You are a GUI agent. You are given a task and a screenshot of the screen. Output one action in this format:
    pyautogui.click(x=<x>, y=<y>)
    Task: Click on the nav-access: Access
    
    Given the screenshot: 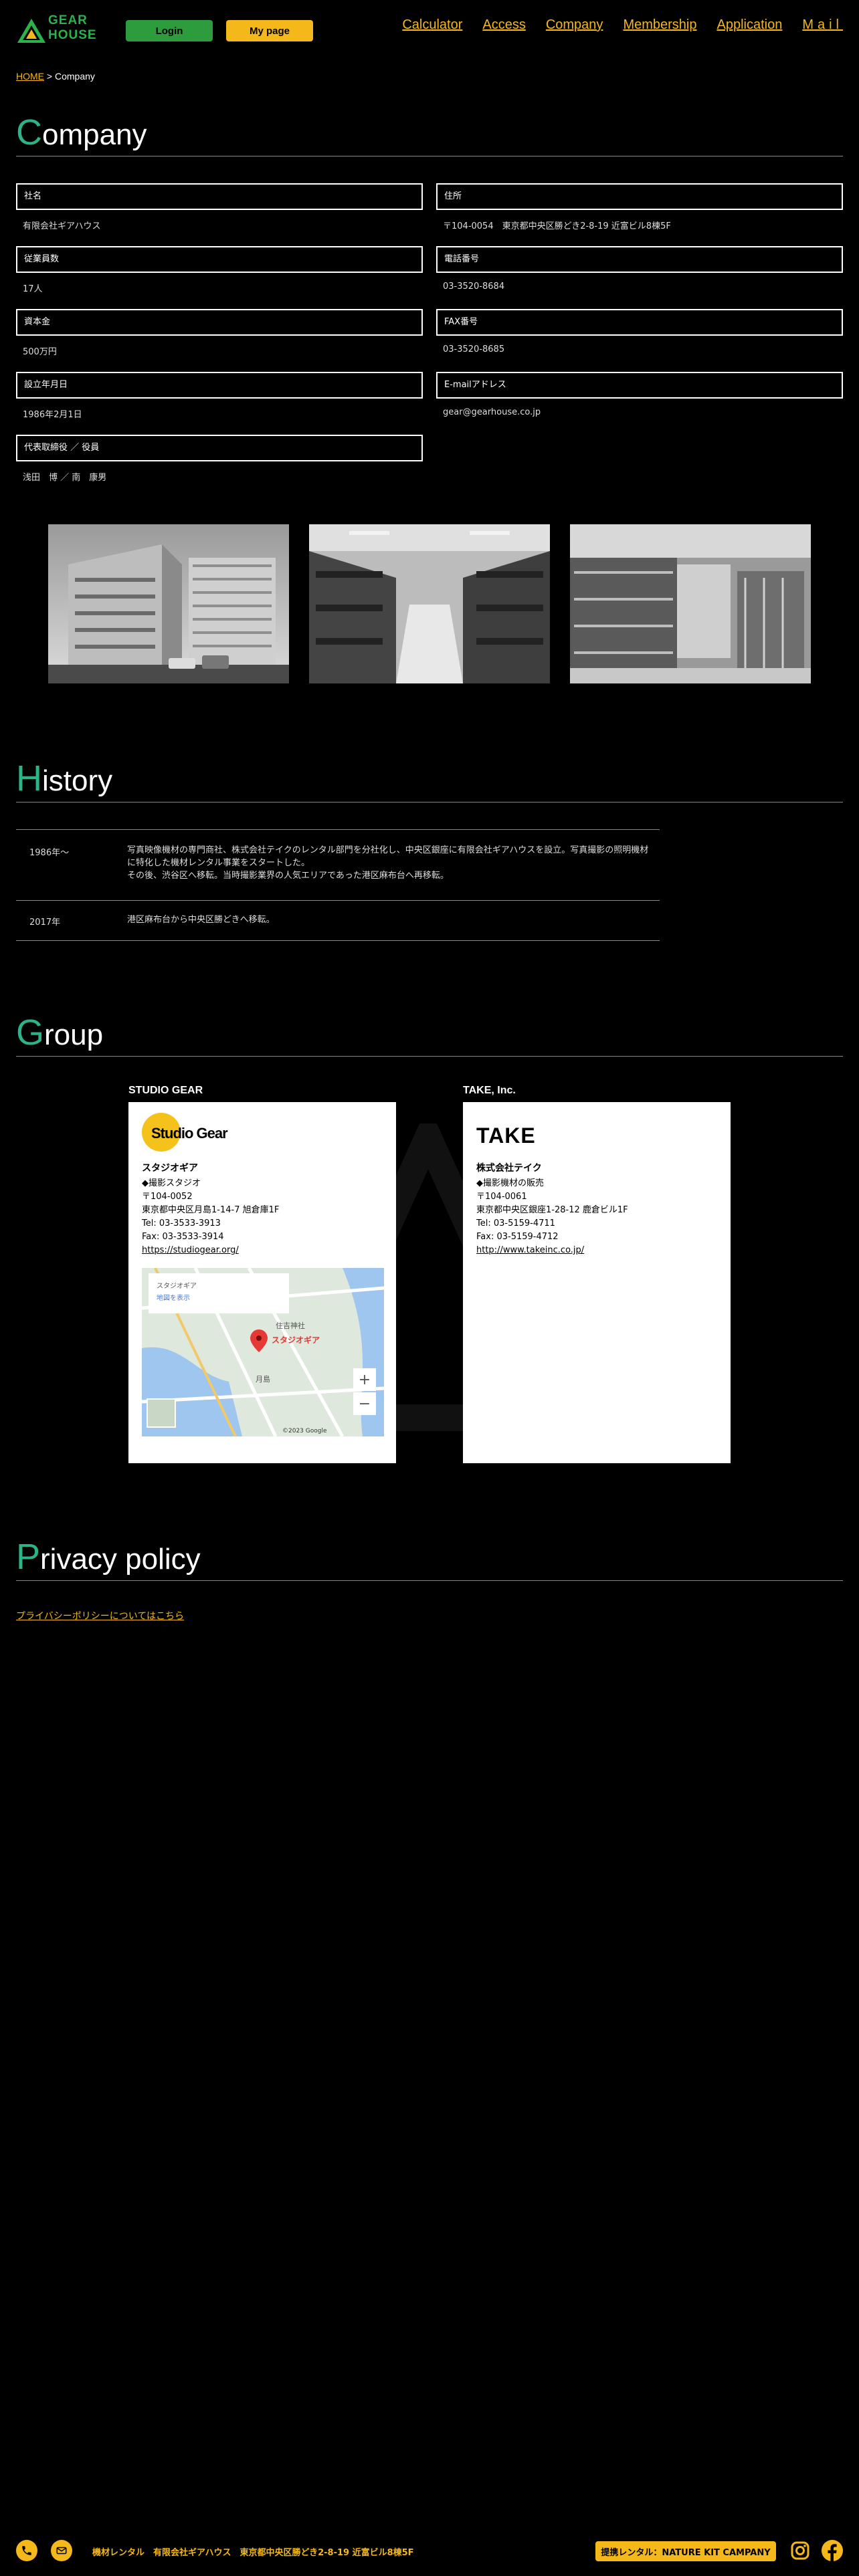 What is the action you would take?
    pyautogui.click(x=504, y=25)
    